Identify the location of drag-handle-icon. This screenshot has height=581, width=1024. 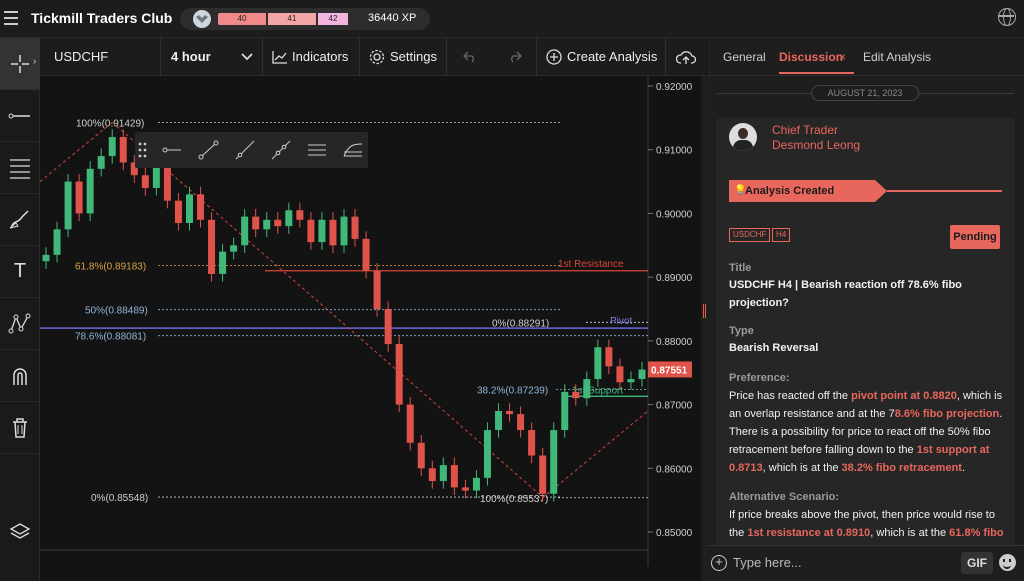
(143, 150).